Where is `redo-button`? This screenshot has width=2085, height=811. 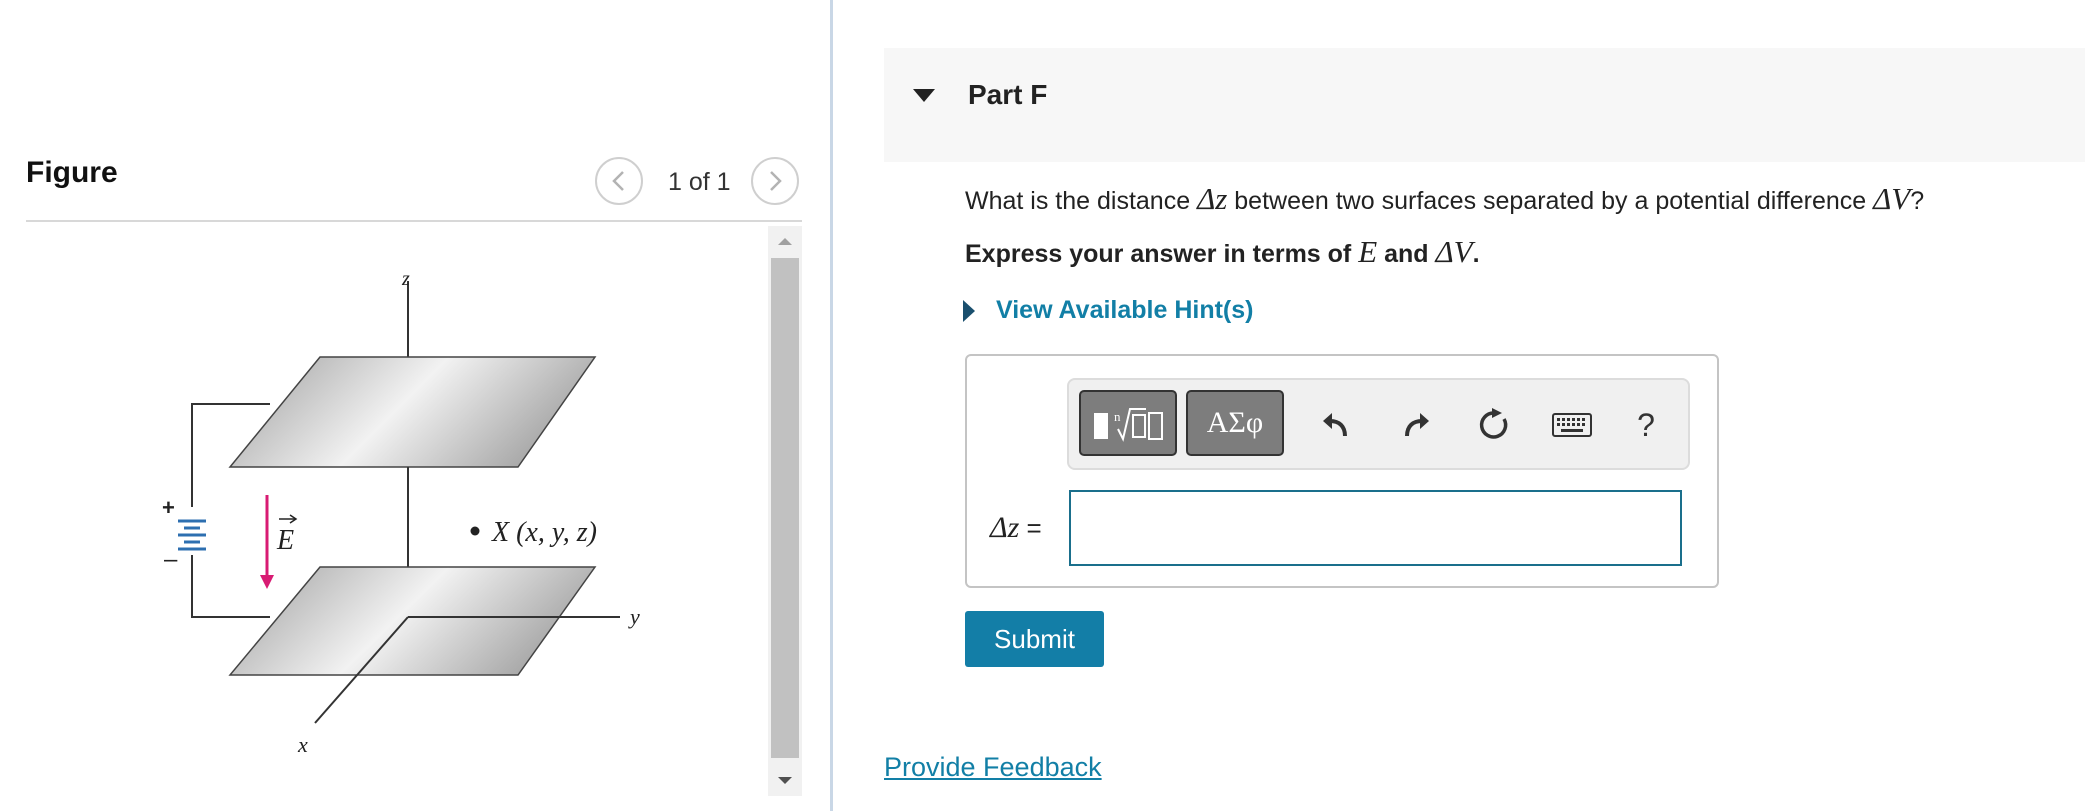
redo-button is located at coordinates (1416, 425).